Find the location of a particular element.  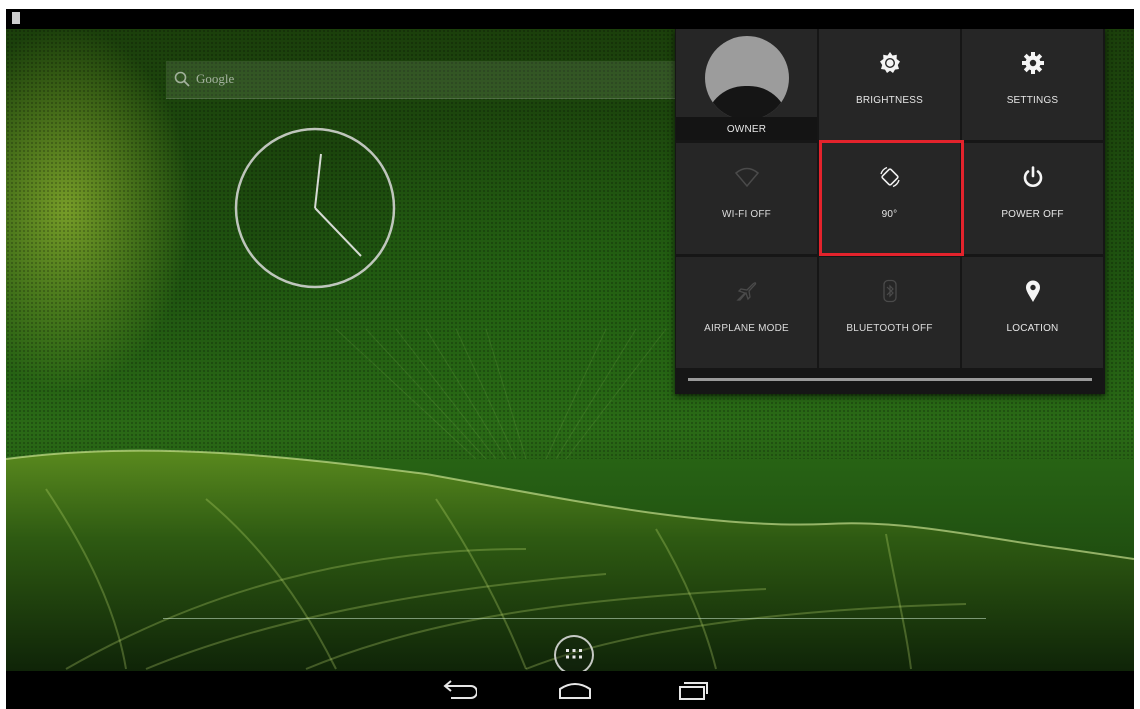

location-pin-icon is located at coordinates (1032, 291).